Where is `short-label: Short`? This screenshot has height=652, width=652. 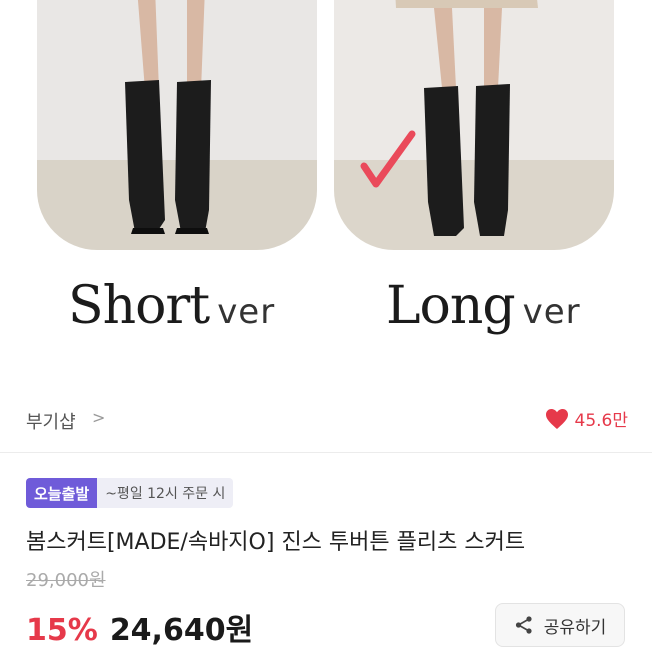
short-label: Short is located at coordinates (139, 306).